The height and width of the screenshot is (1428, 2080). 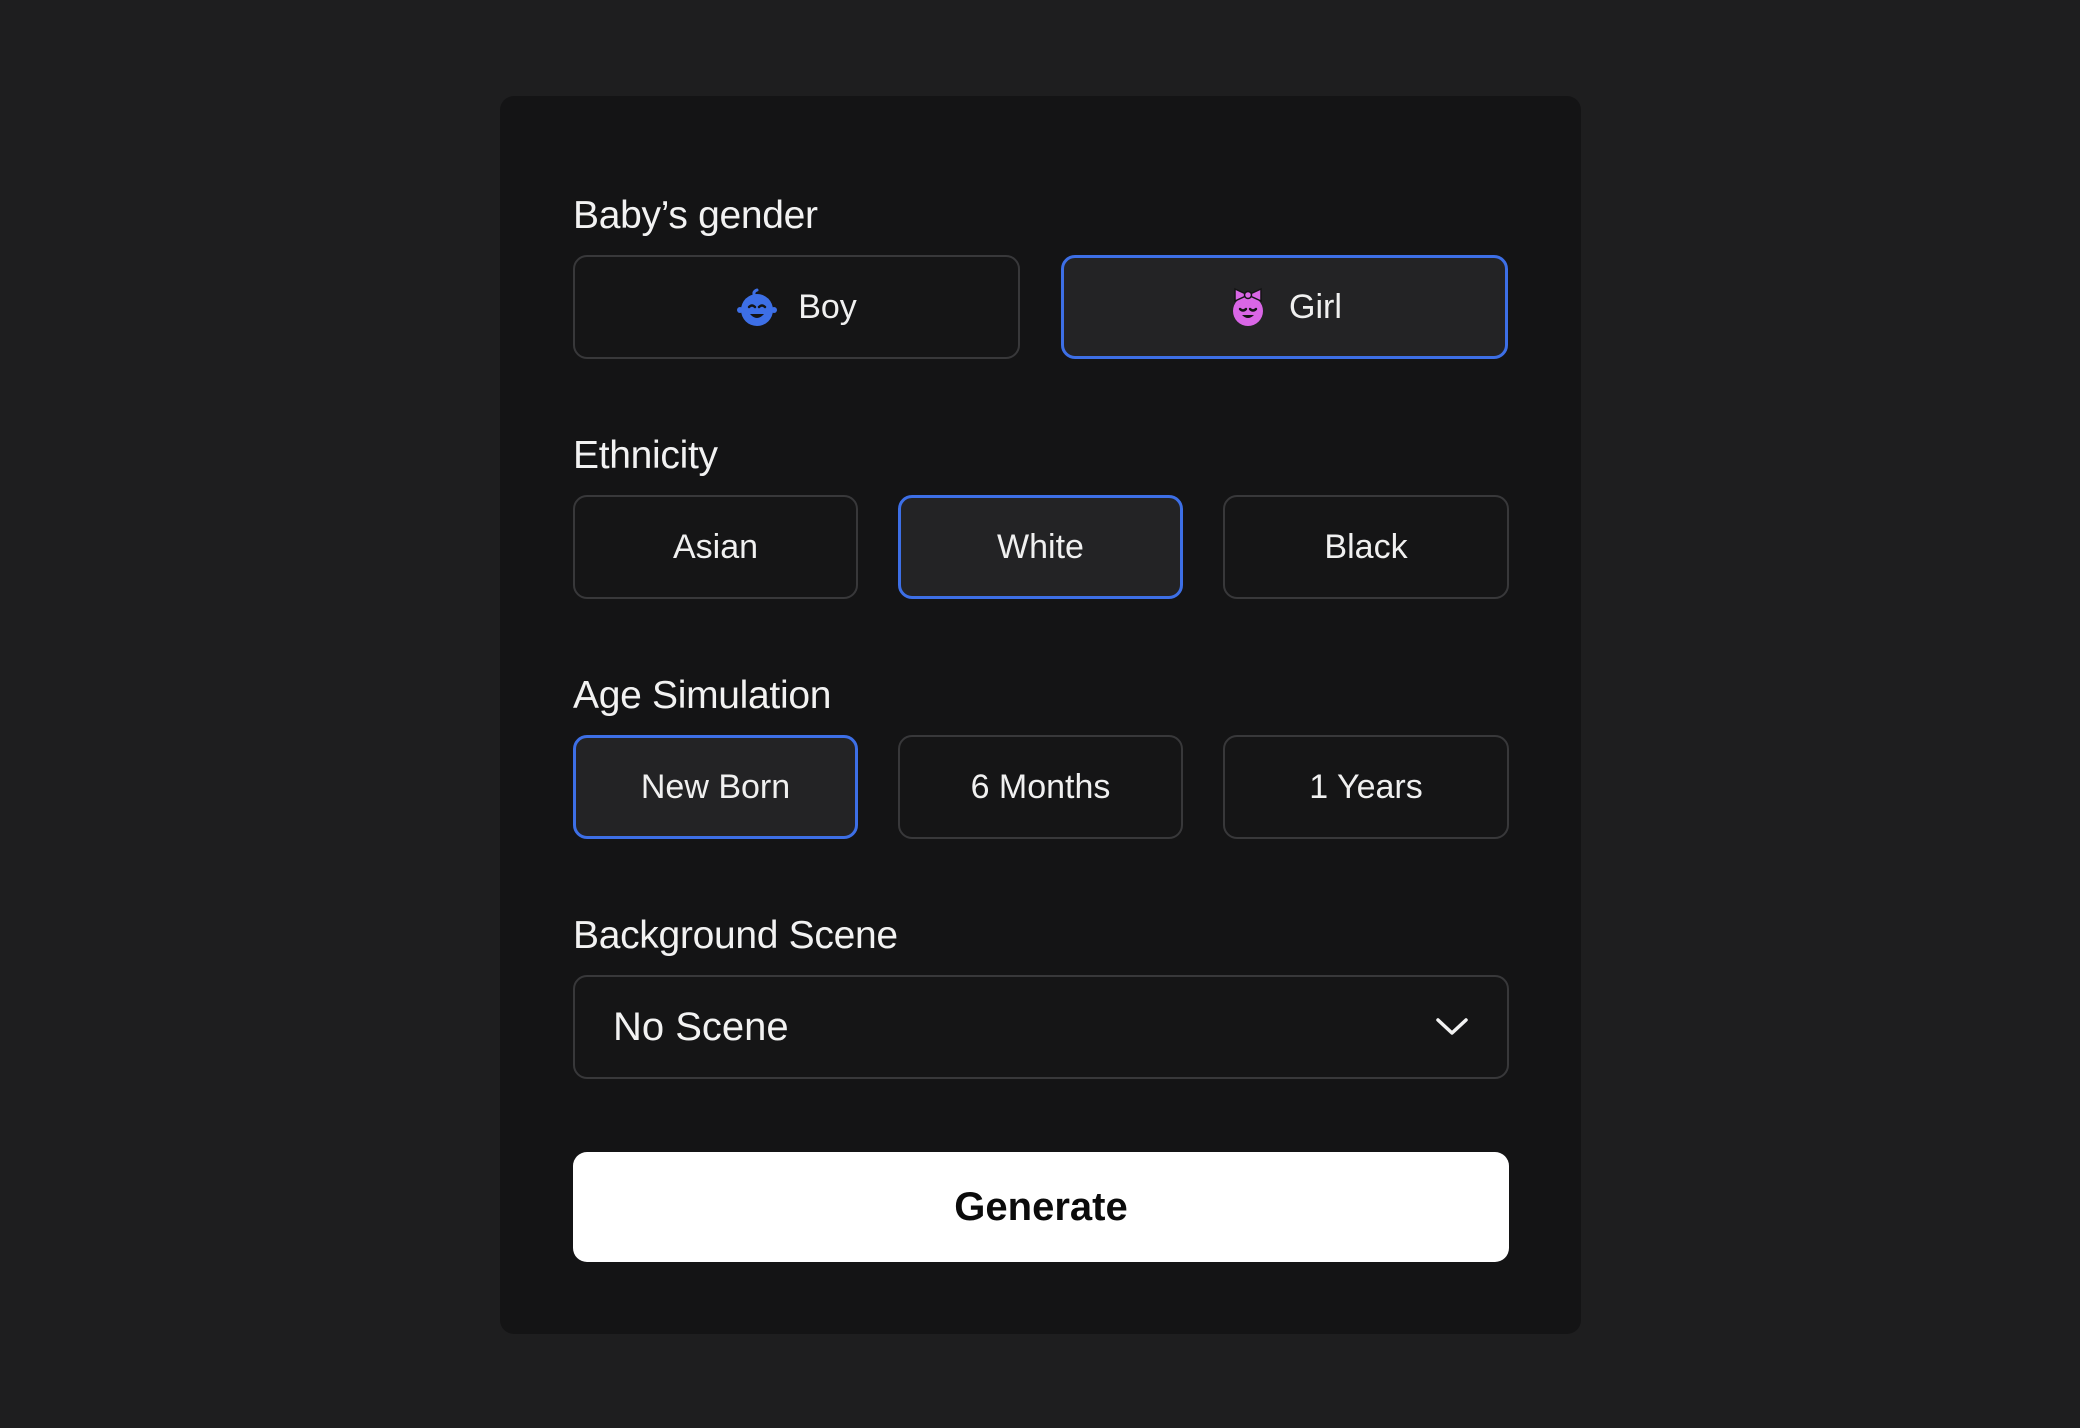 I want to click on ethnicity-option-white: White, so click(x=1040, y=547).